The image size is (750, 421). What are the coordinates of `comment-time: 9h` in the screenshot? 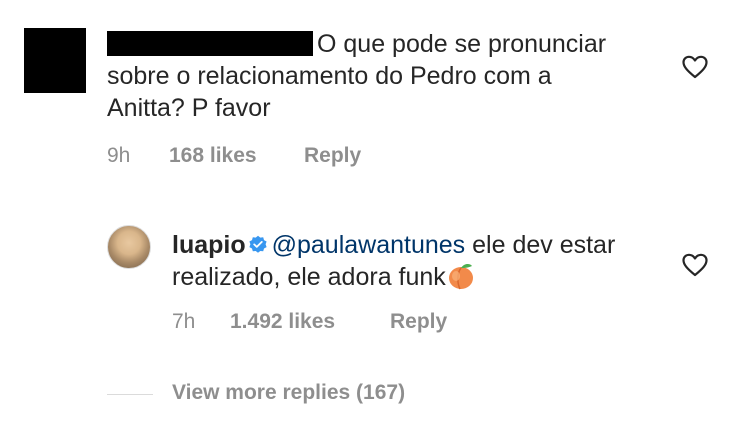 It's located at (119, 155).